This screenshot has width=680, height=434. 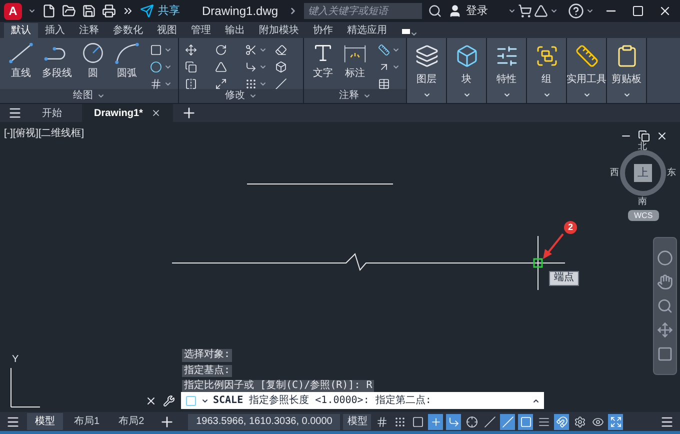 What do you see at coordinates (580, 422) in the screenshot?
I see `workspace-toggle` at bounding box center [580, 422].